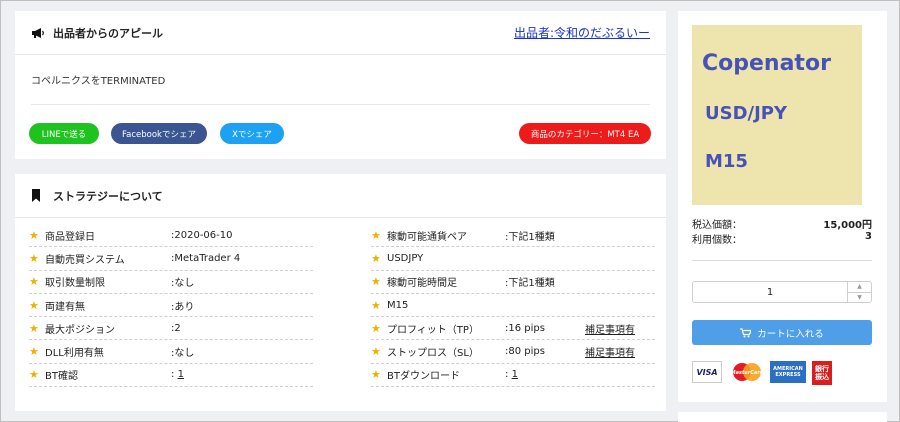 The width and height of the screenshot is (900, 422). Describe the element at coordinates (525, 328) in the screenshot. I see `spec-value: :16 pips` at that location.